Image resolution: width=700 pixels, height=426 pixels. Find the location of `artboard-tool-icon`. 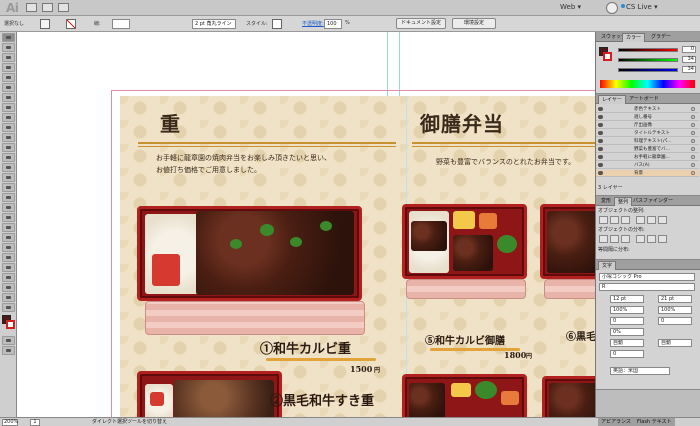

artboard-tool-icon is located at coordinates (8, 277).